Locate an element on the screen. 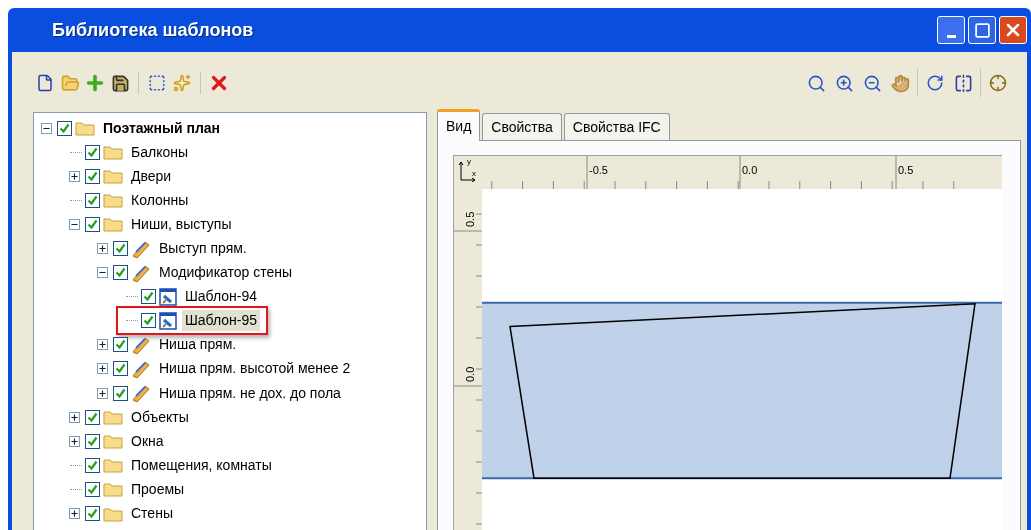 This screenshot has height=530, width=1031. maximize-button is located at coordinates (982, 30).